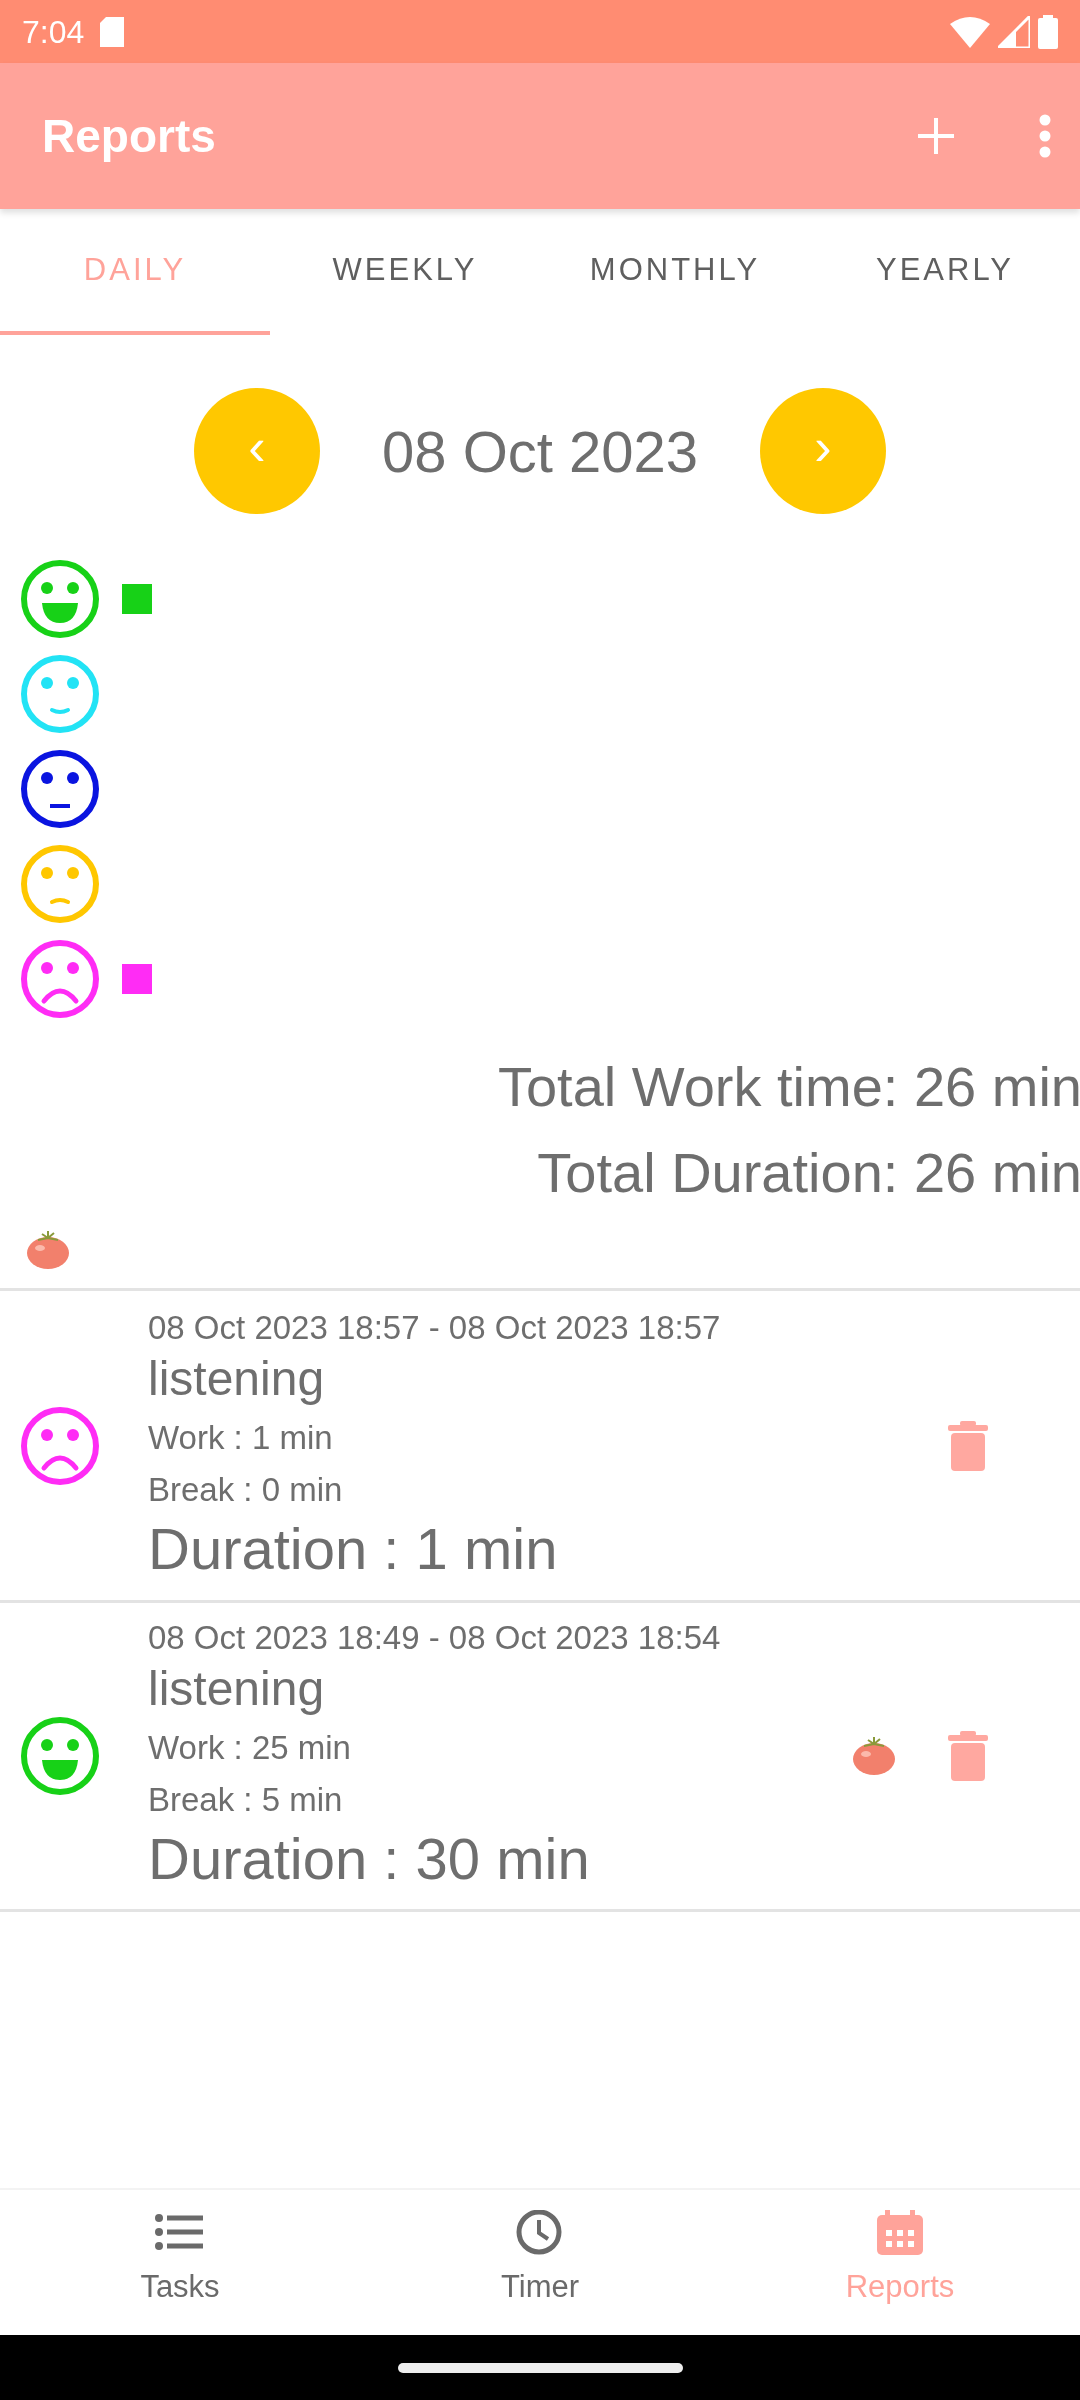 The image size is (1080, 2400). I want to click on nav-tab: Timer, so click(540, 2262).